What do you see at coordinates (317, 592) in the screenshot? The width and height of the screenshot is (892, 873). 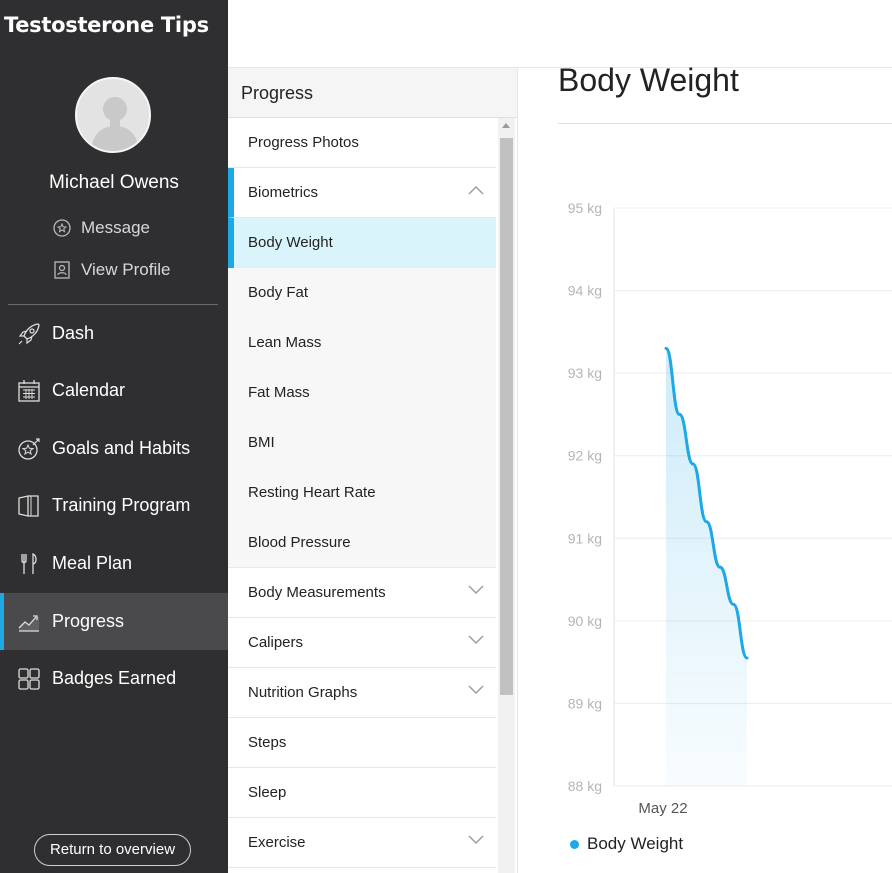 I see `submenu-label: Body Measurements` at bounding box center [317, 592].